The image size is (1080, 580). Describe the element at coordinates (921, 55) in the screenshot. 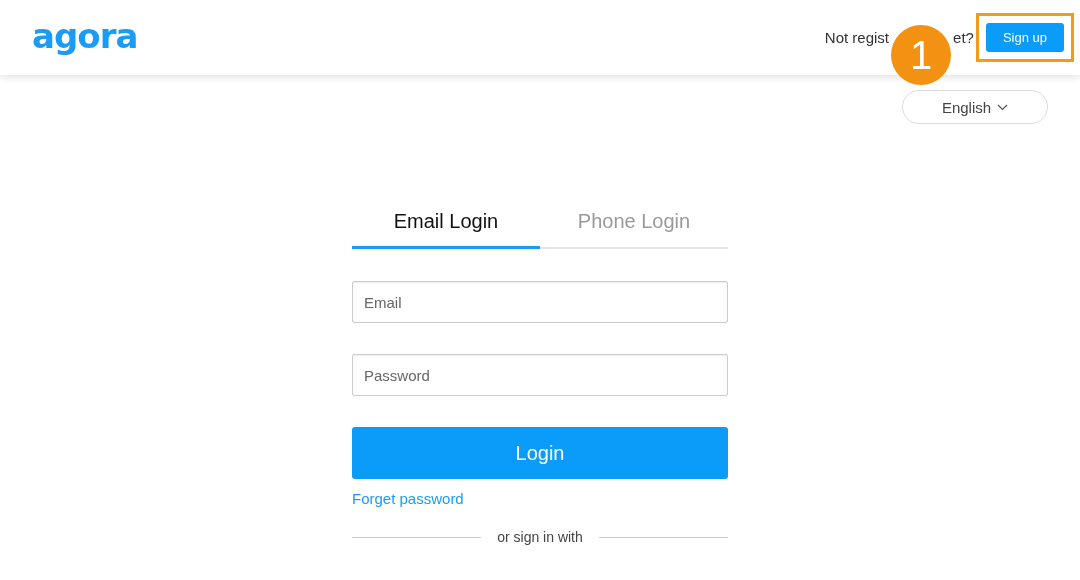

I see `step-badge: 1` at that location.